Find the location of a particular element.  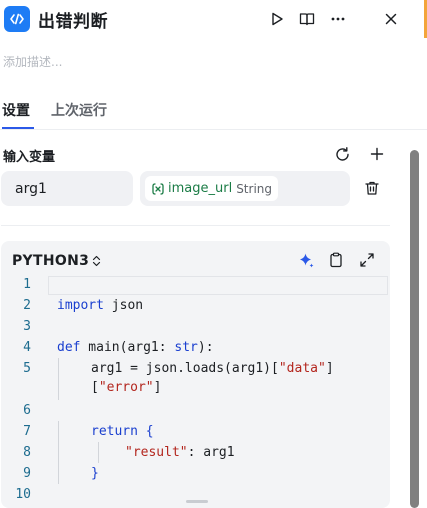

section-divider is located at coordinates (195, 225).